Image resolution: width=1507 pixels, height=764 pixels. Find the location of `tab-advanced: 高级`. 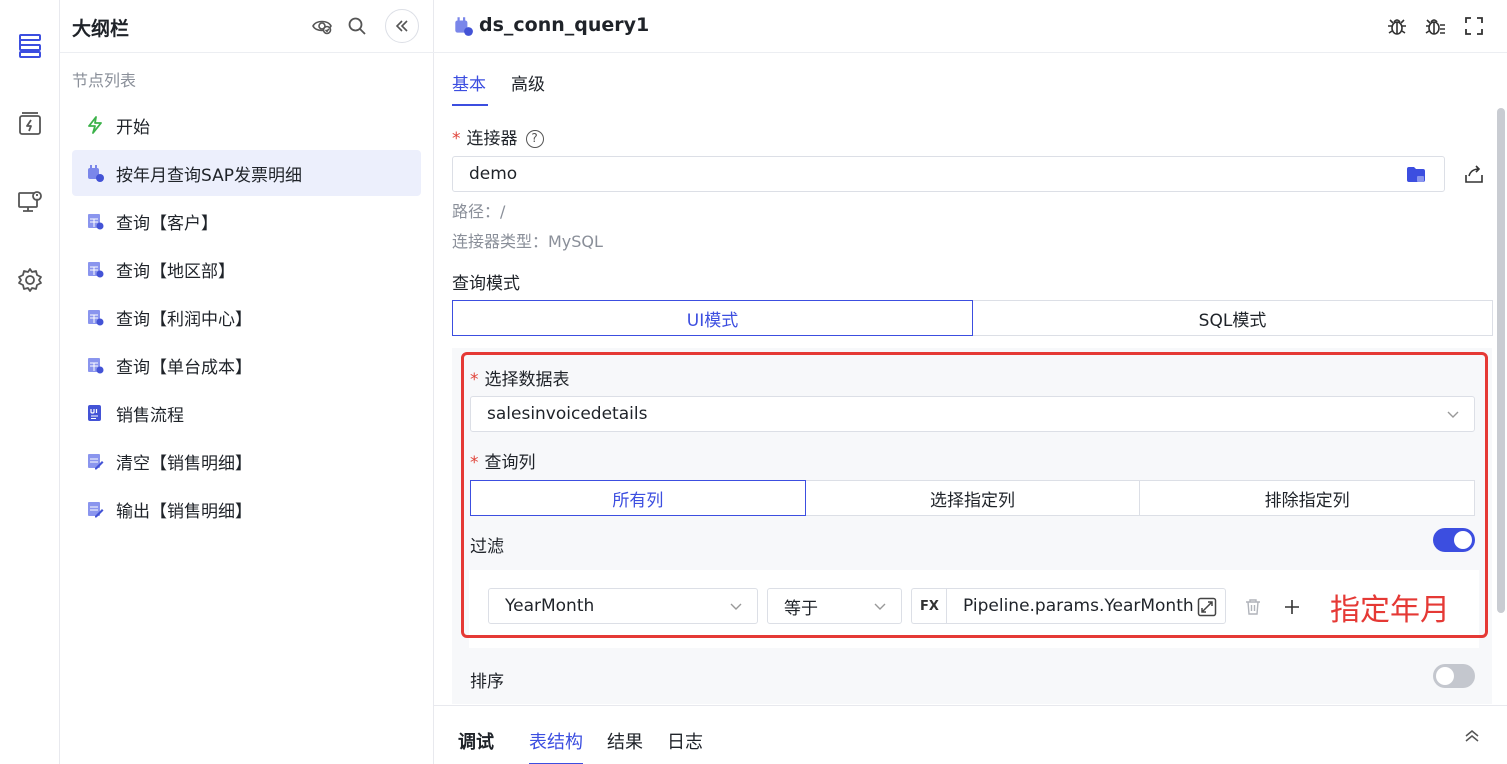

tab-advanced: 高级 is located at coordinates (528, 82).